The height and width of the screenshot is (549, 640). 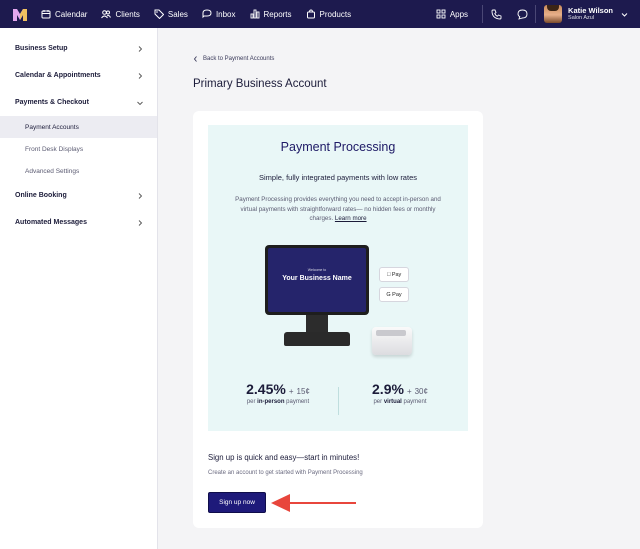 I want to click on sidebar-item-payments-checkout: Payments & Checkout, so click(x=78, y=102).